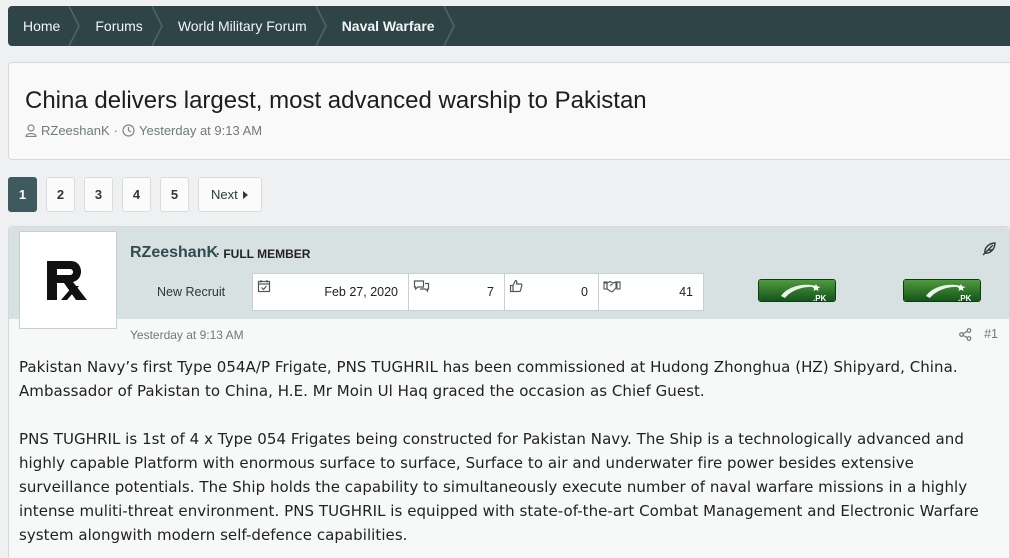  Describe the element at coordinates (978, 334) in the screenshot. I see `post-actions: #1` at that location.